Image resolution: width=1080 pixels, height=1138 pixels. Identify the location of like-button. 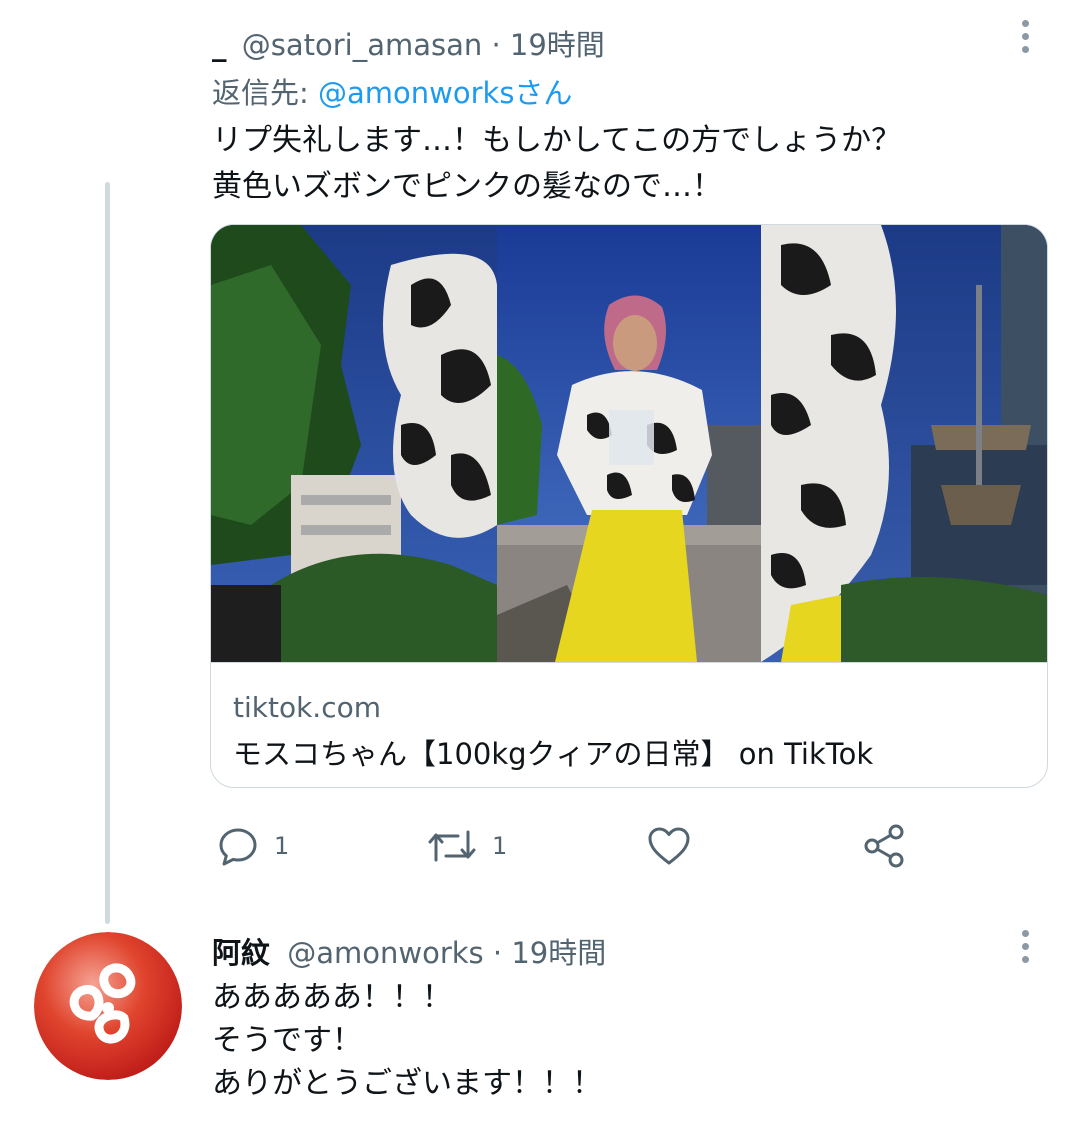
(669, 846).